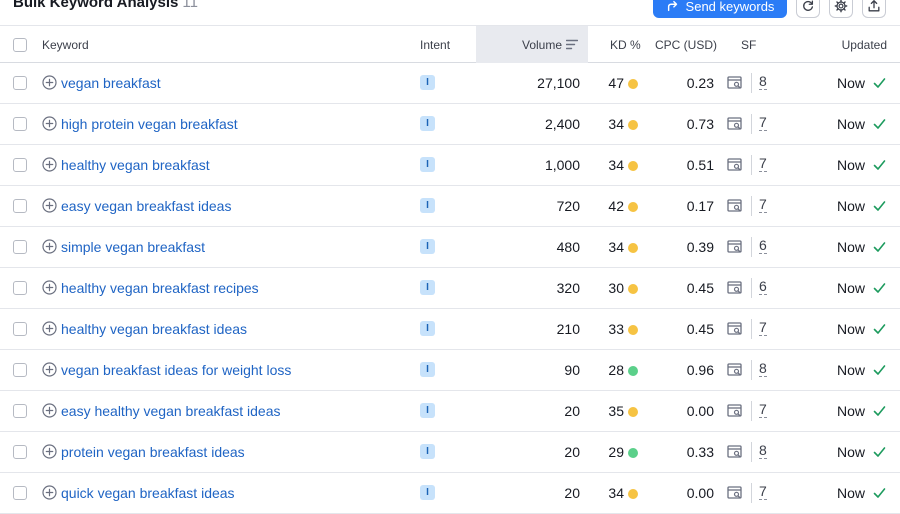 The height and width of the screenshot is (514, 900). What do you see at coordinates (133, 247) in the screenshot?
I see `keyword-link: simple vegan breakfast` at bounding box center [133, 247].